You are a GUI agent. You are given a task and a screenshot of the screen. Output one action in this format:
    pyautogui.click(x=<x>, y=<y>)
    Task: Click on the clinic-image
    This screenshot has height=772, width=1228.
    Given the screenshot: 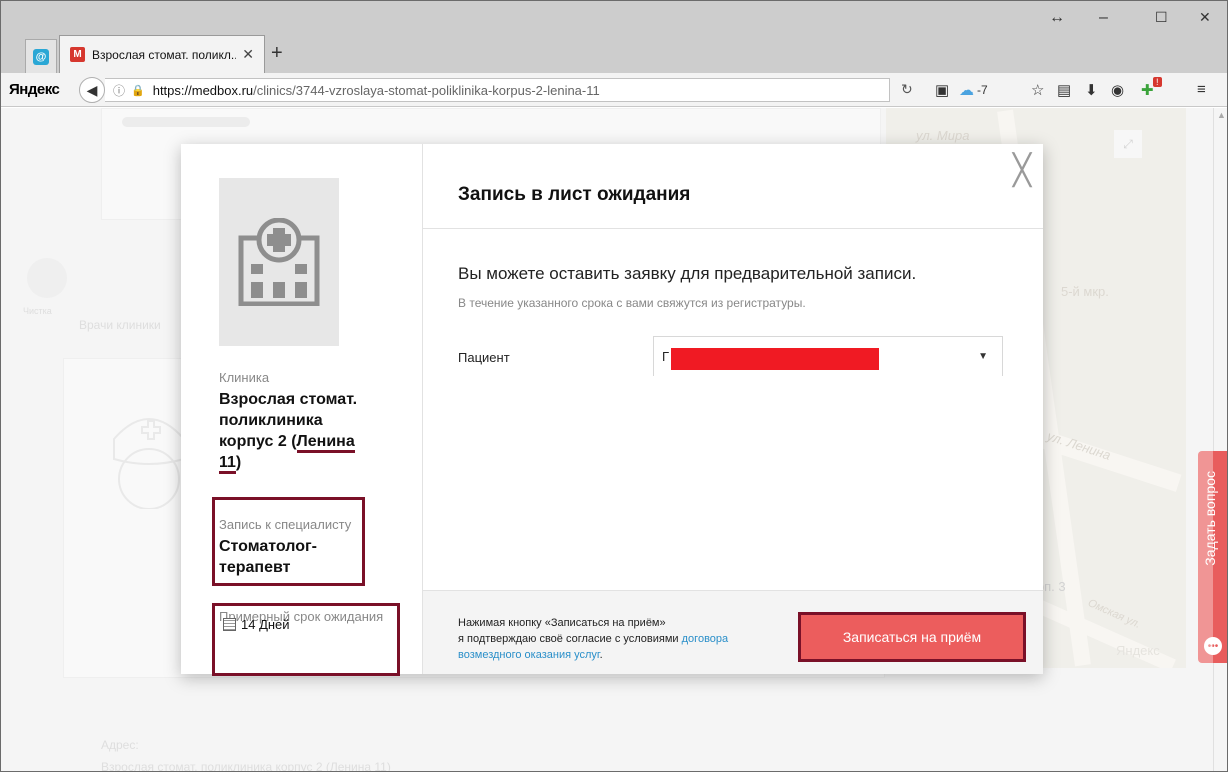 What is the action you would take?
    pyautogui.click(x=279, y=262)
    